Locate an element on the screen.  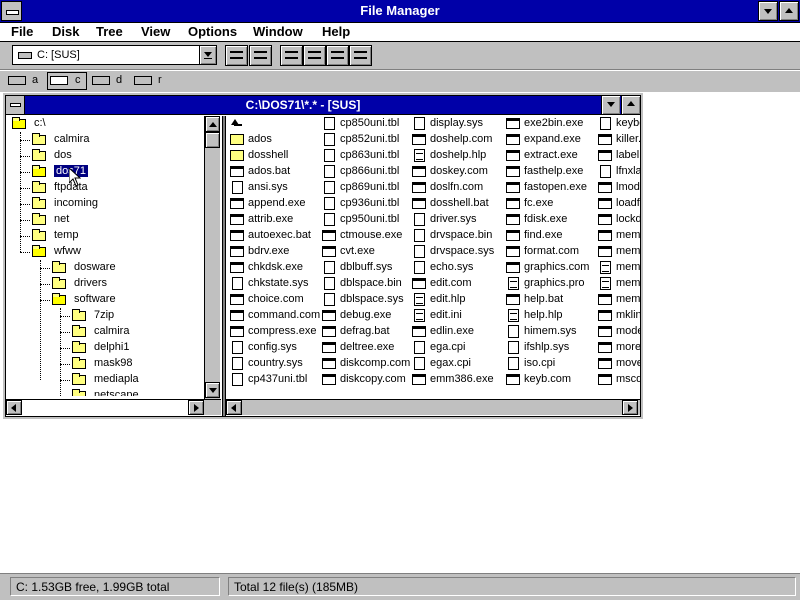
tree-horizontal-scrollbar is located at coordinates (113, 407).